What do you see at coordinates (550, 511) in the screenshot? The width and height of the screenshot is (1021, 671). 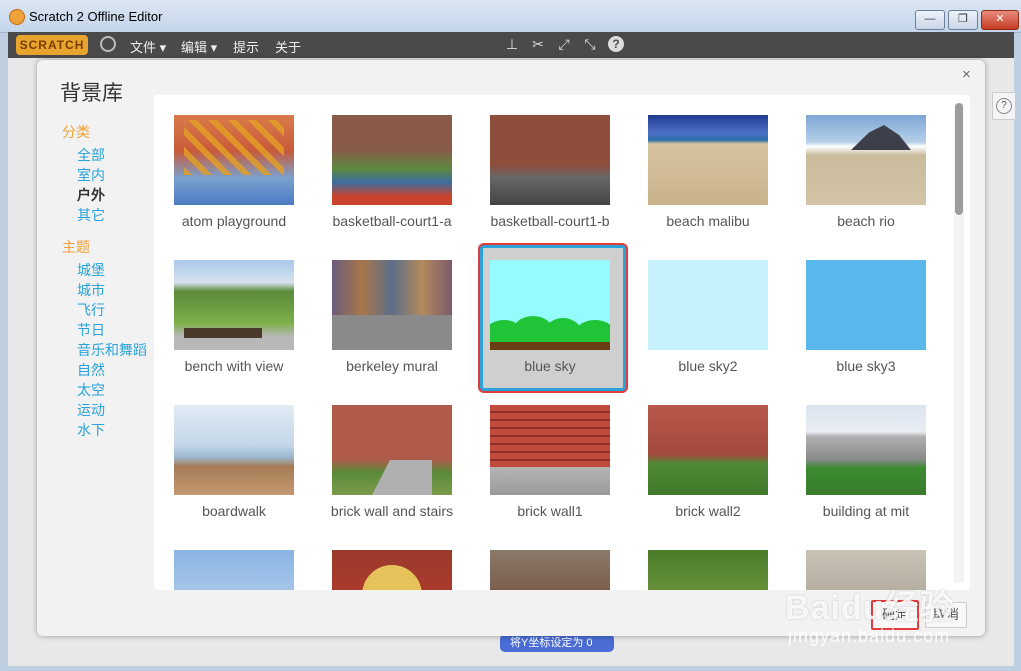 I see `backdrop-label: brick wall1` at bounding box center [550, 511].